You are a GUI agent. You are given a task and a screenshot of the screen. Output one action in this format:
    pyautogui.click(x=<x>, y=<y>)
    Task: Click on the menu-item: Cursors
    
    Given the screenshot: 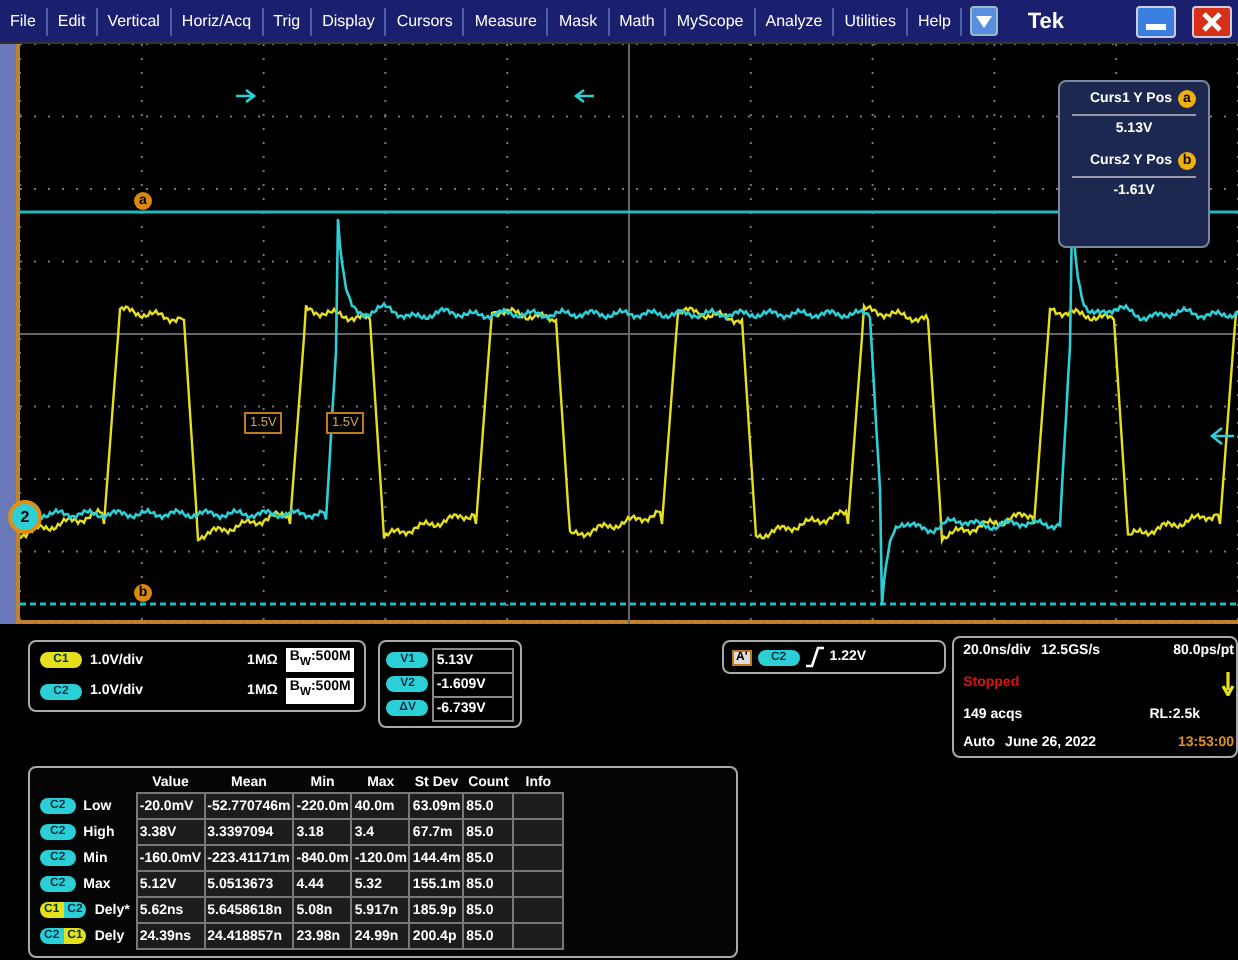 What is the action you would take?
    pyautogui.click(x=425, y=21)
    